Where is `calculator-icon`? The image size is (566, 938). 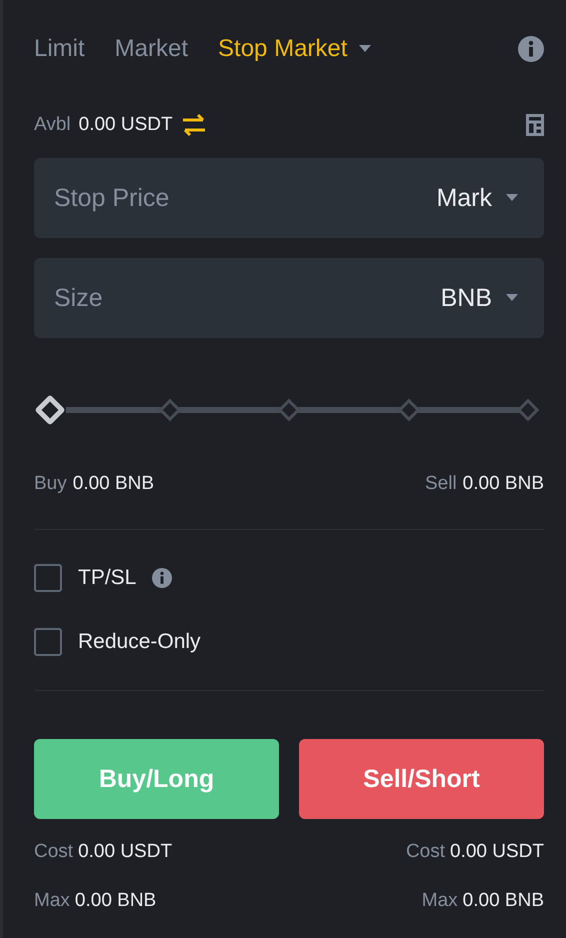 calculator-icon is located at coordinates (535, 125).